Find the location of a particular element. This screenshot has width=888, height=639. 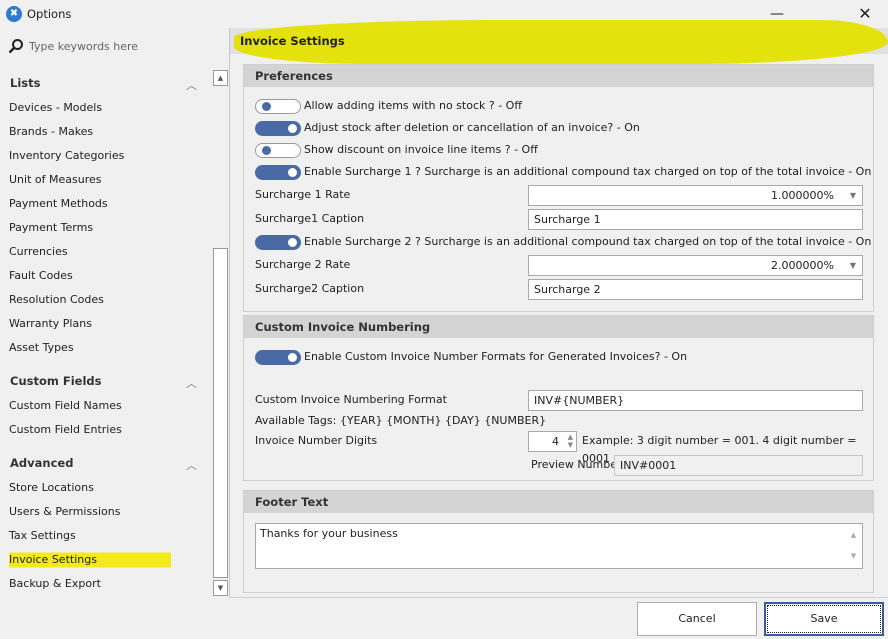

invoice-numbering-header: Custom Invoice Numbering is located at coordinates (558, 327).